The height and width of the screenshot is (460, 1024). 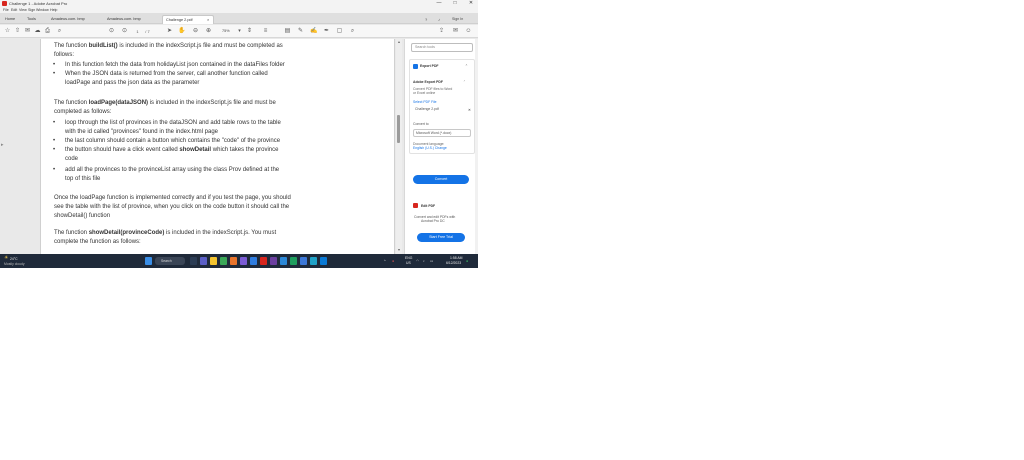 I want to click on page-number: 1, so click(x=137, y=31).